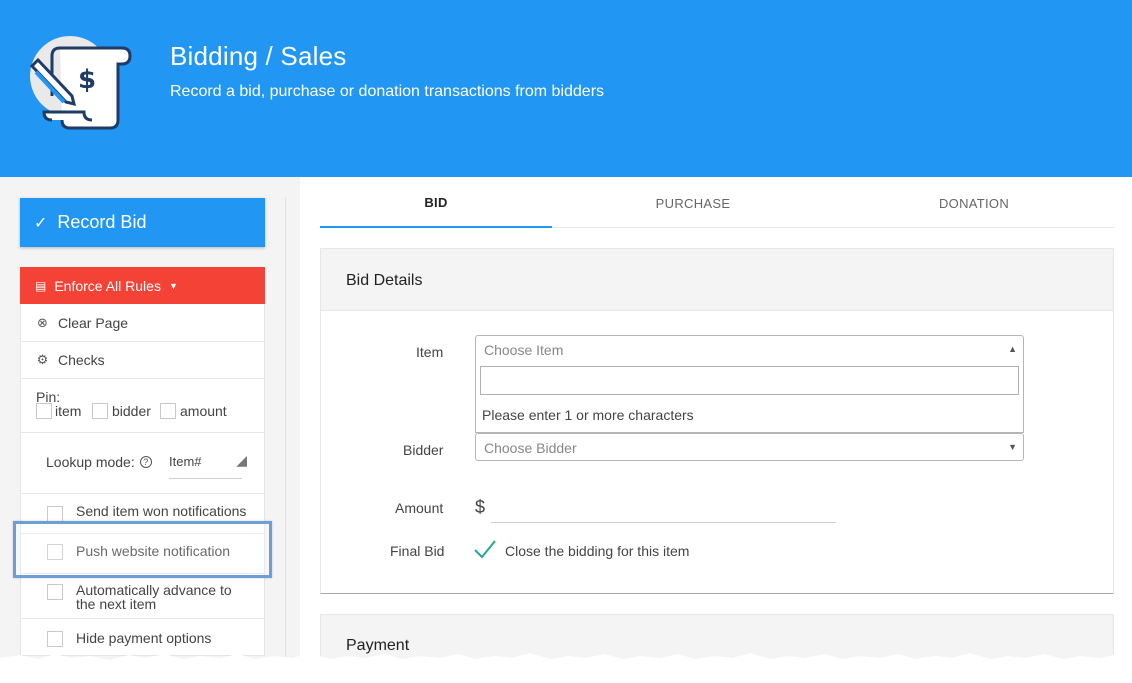 Image resolution: width=1132 pixels, height=683 pixels. Describe the element at coordinates (131, 411) in the screenshot. I see `pin-bidder-label: bidder` at that location.